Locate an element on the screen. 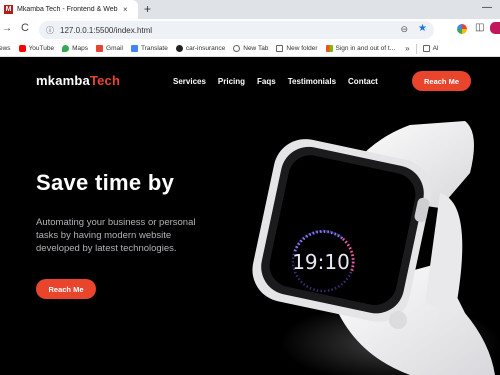  bookmark-youtube: YouTube is located at coordinates (36, 48).